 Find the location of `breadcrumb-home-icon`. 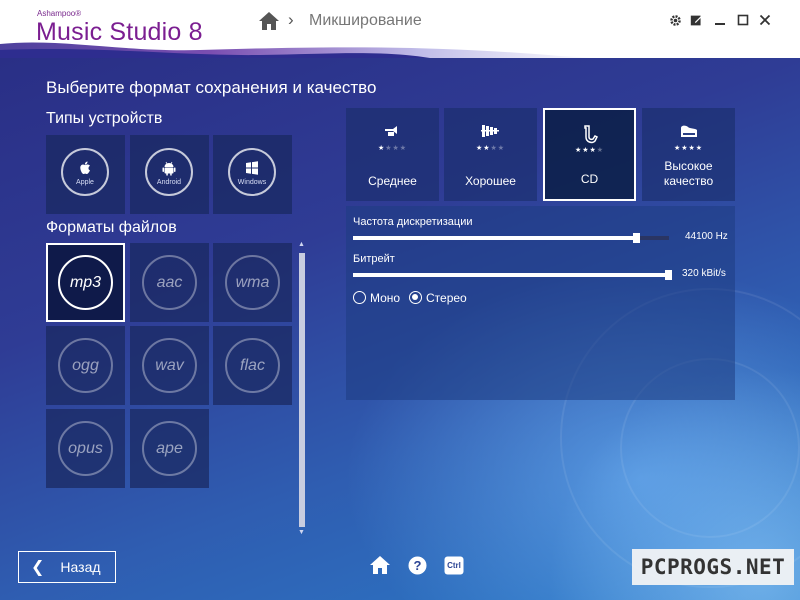

breadcrumb-home-icon is located at coordinates (269, 21).